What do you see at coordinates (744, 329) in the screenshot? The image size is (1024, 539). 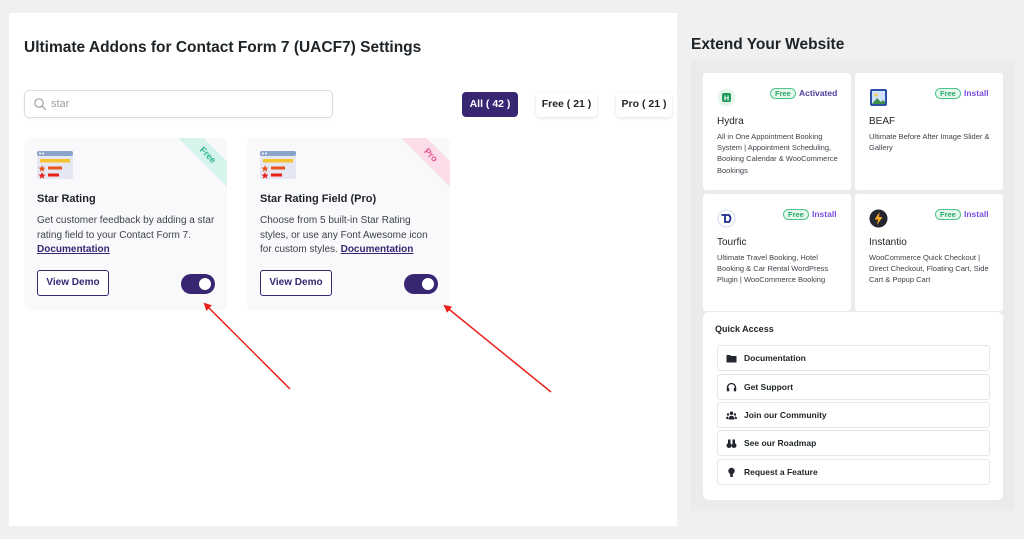 I see `quick-access-title: Quick Access` at bounding box center [744, 329].